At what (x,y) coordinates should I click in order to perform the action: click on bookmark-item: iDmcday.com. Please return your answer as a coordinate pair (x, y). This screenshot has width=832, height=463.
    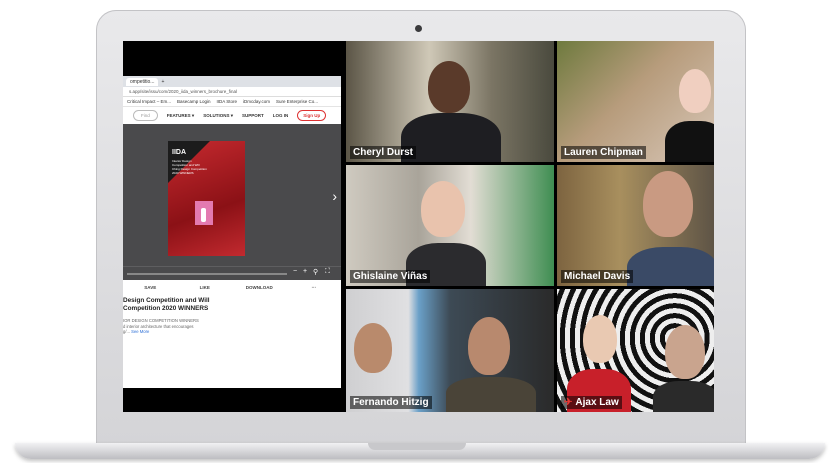
    Looking at the image, I should click on (256, 101).